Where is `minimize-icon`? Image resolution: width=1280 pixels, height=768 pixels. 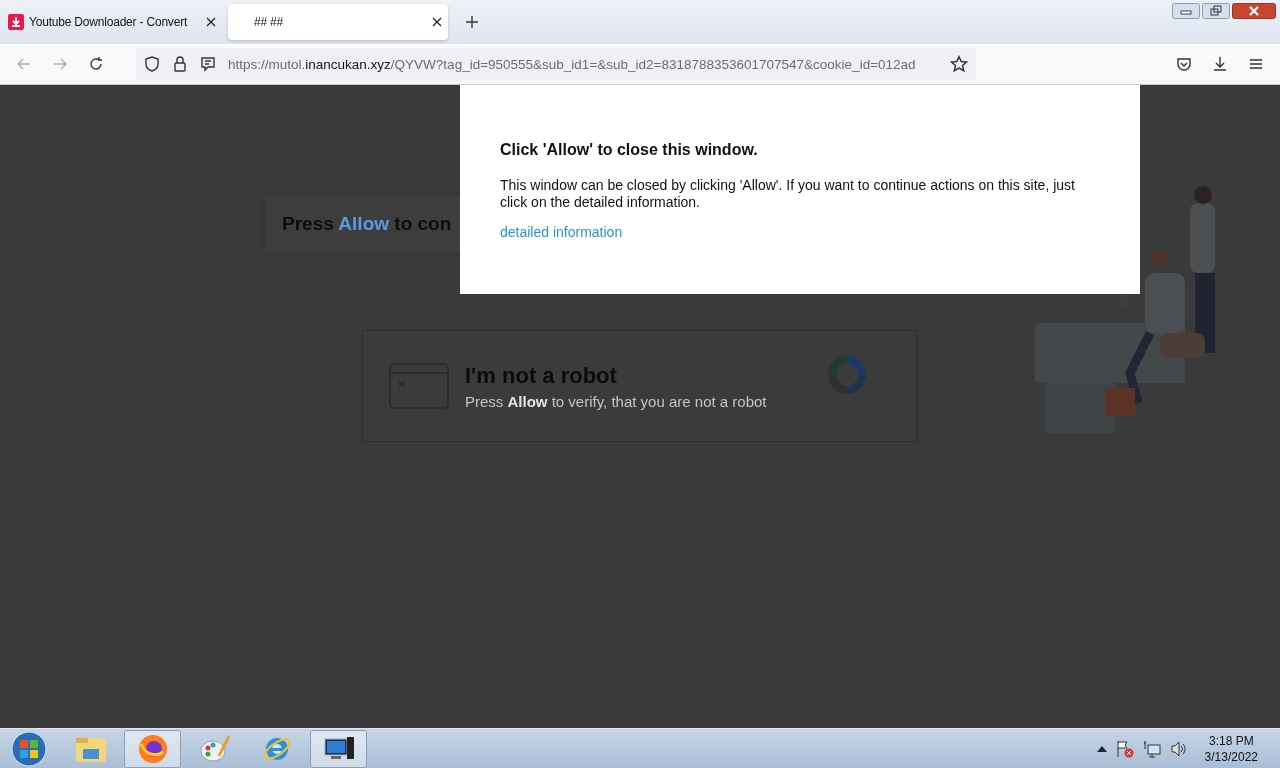
minimize-icon is located at coordinates (1186, 11).